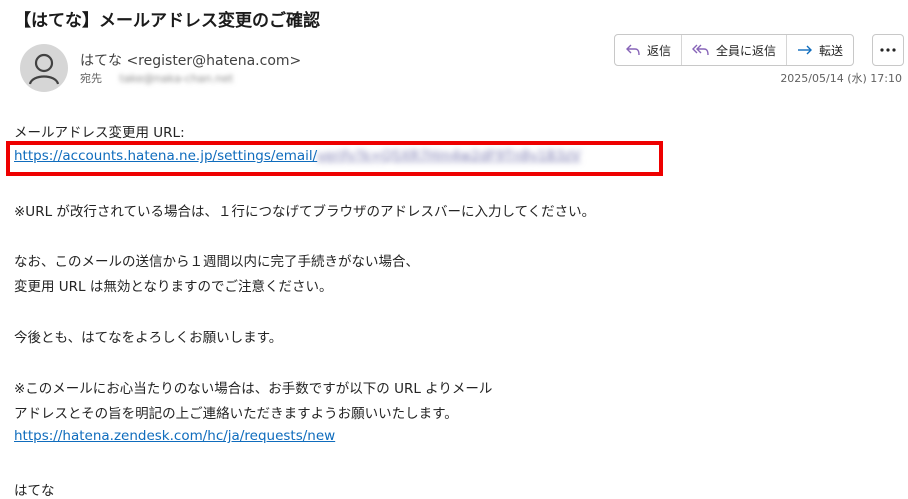  I want to click on sender-avatar, so click(44, 68).